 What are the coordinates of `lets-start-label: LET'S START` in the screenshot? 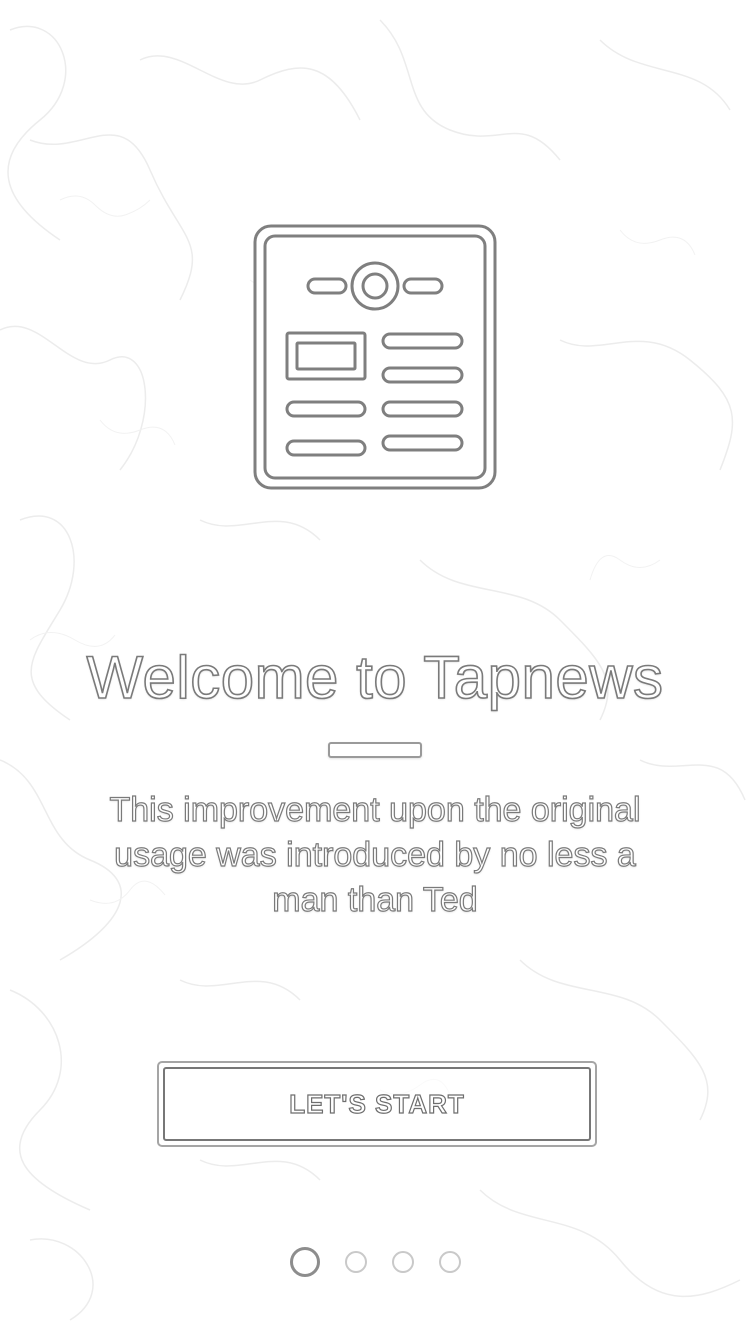 It's located at (377, 1103).